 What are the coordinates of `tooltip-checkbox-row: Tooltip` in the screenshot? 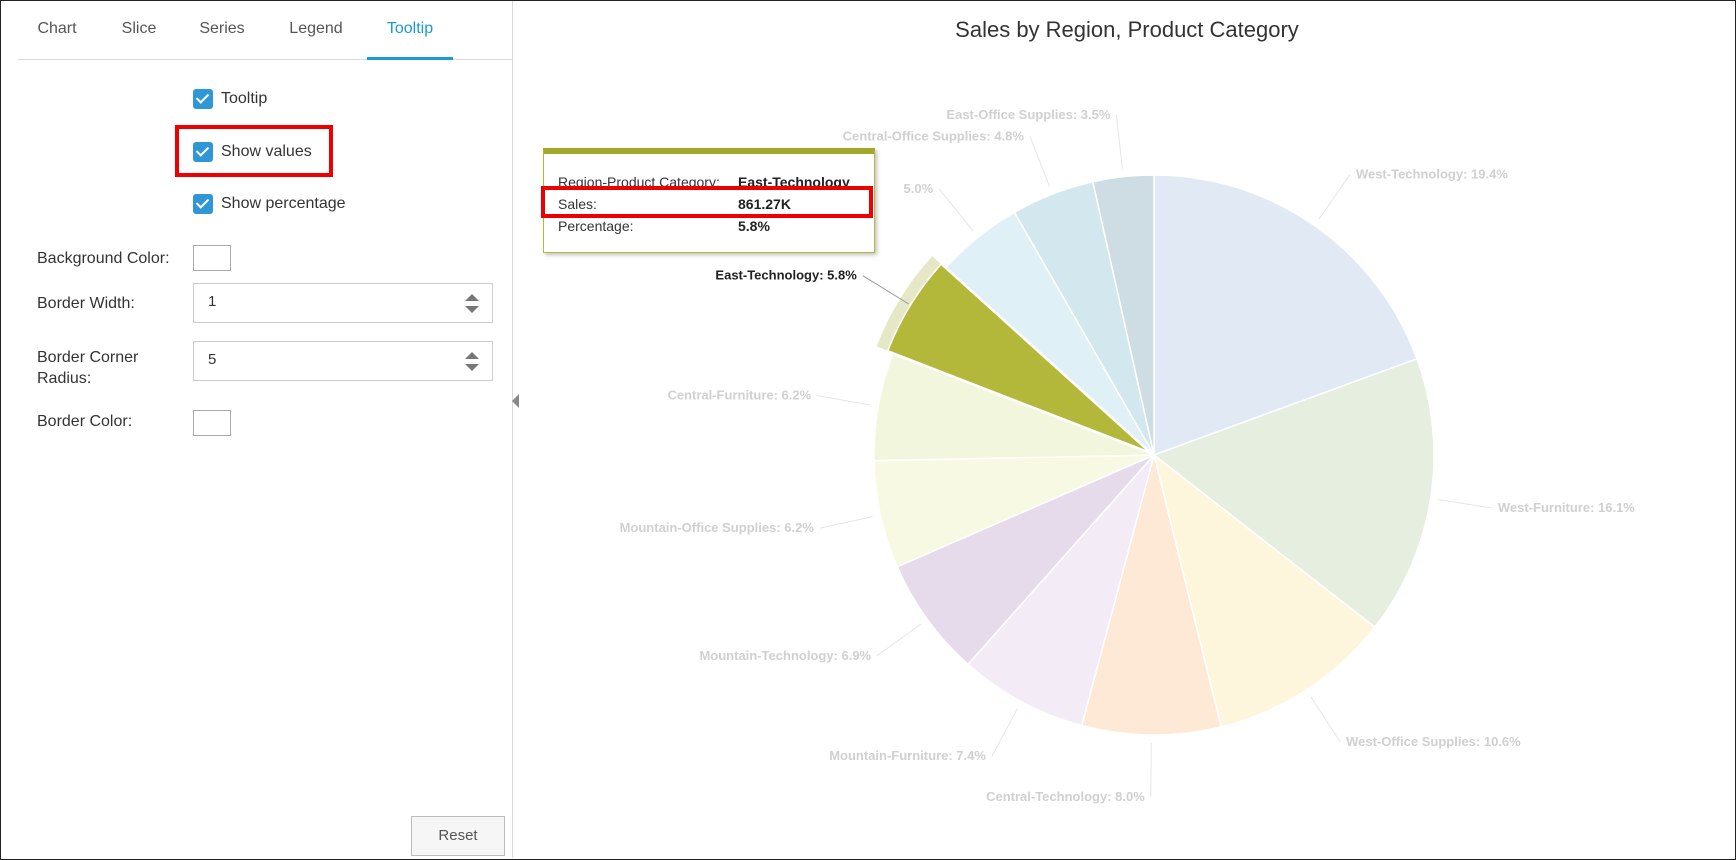 It's located at (230, 99).